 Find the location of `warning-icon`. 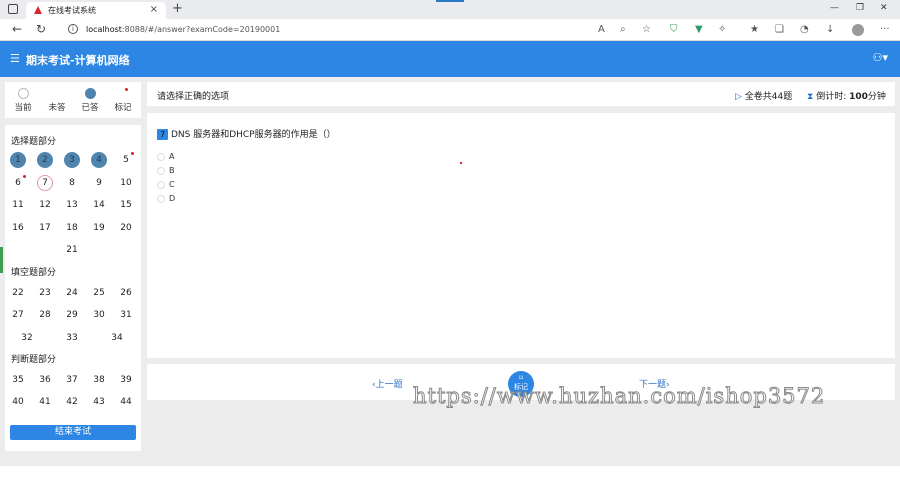

warning-icon is located at coordinates (38, 10).